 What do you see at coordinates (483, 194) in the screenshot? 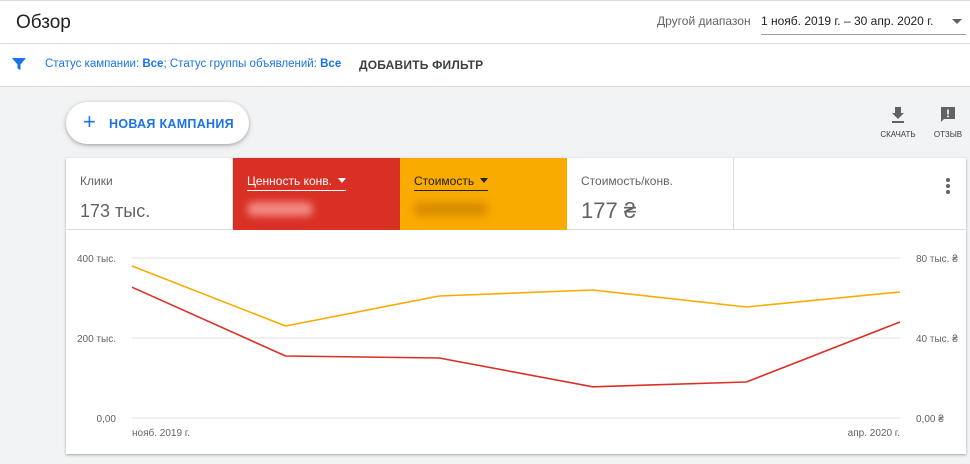
I see `metric-cost: Стоимость` at bounding box center [483, 194].